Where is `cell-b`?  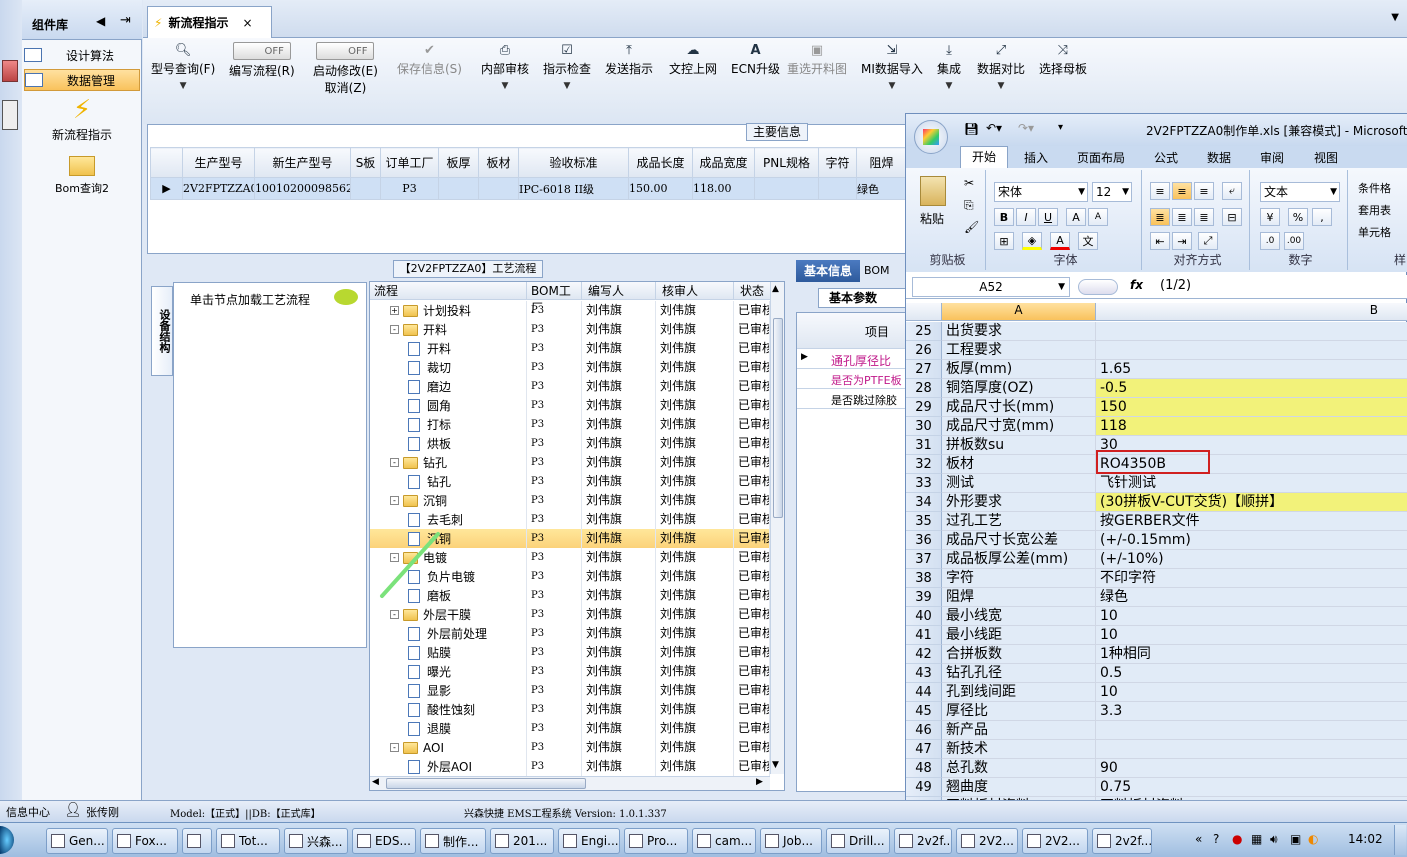
cell-b is located at coordinates (1251, 350).